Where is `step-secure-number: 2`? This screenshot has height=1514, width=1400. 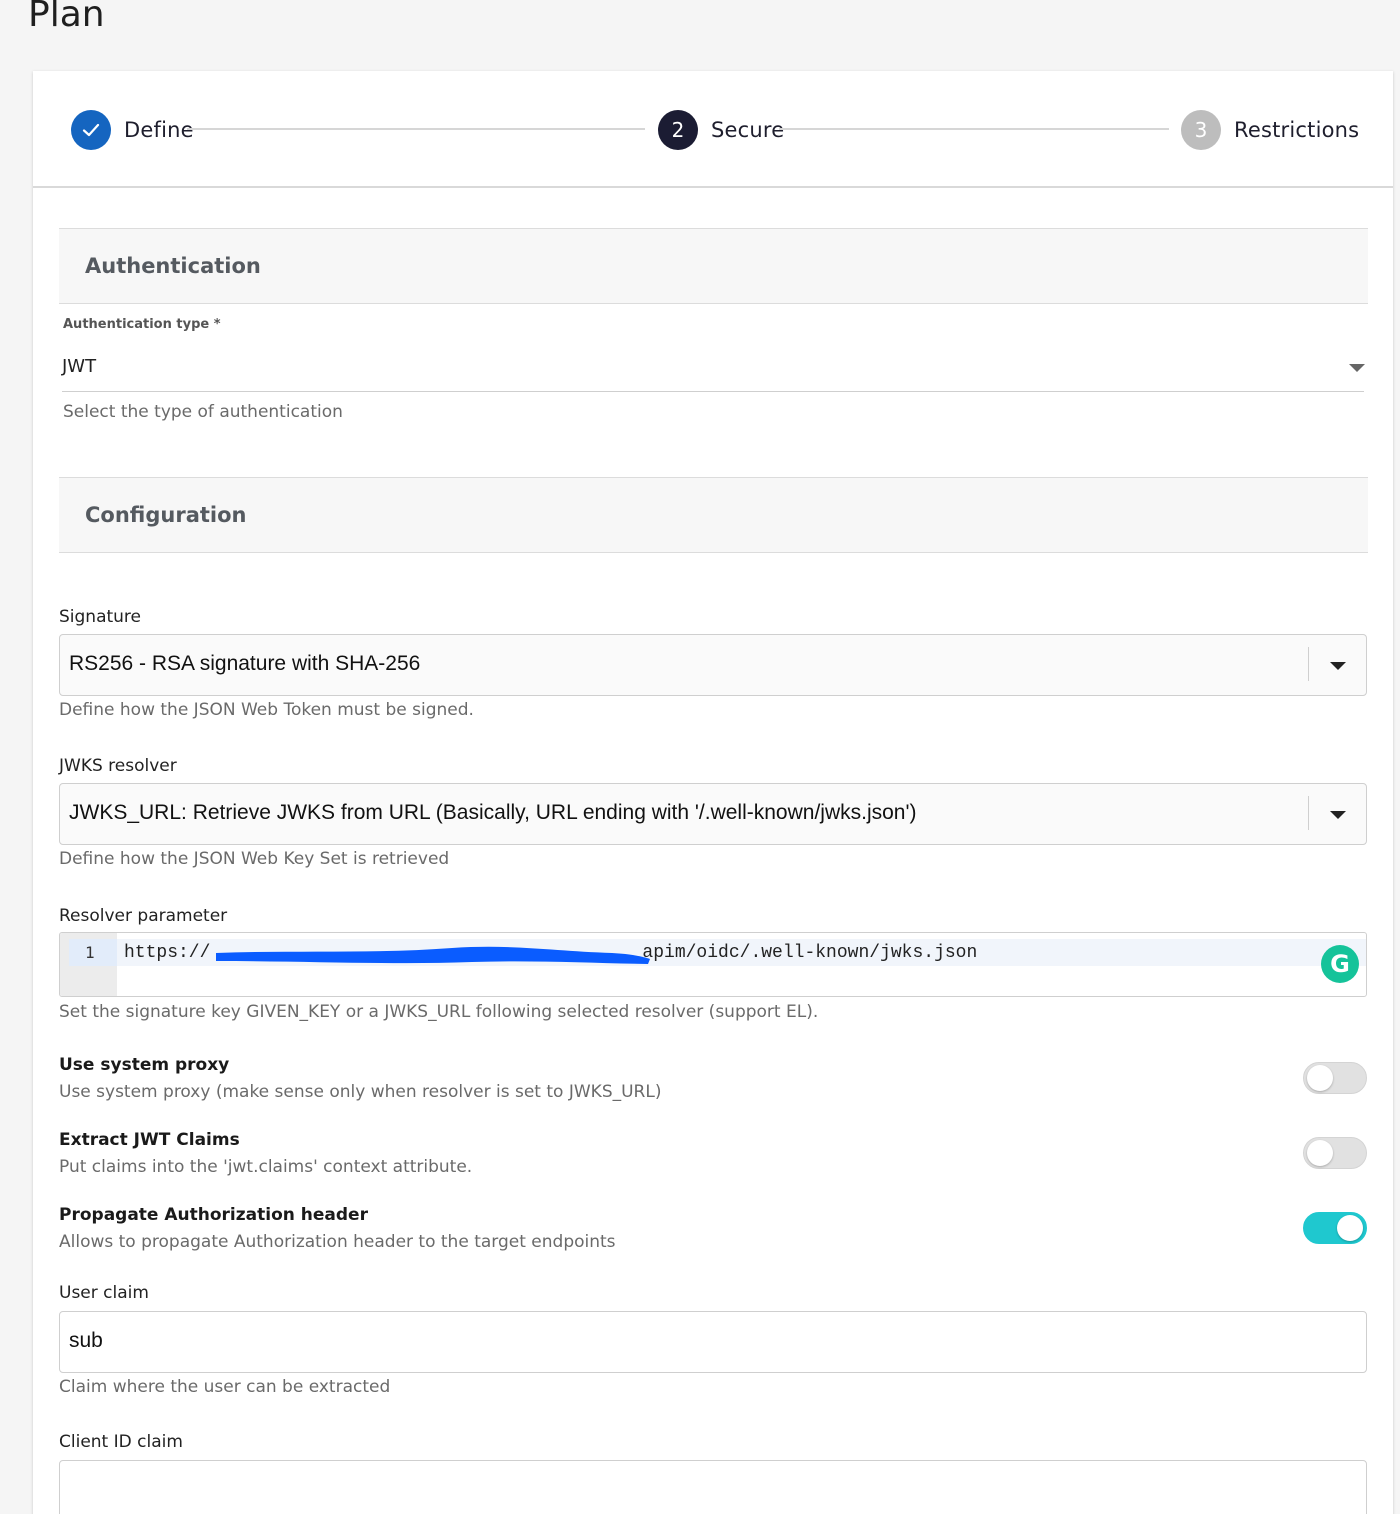
step-secure-number: 2 is located at coordinates (678, 130).